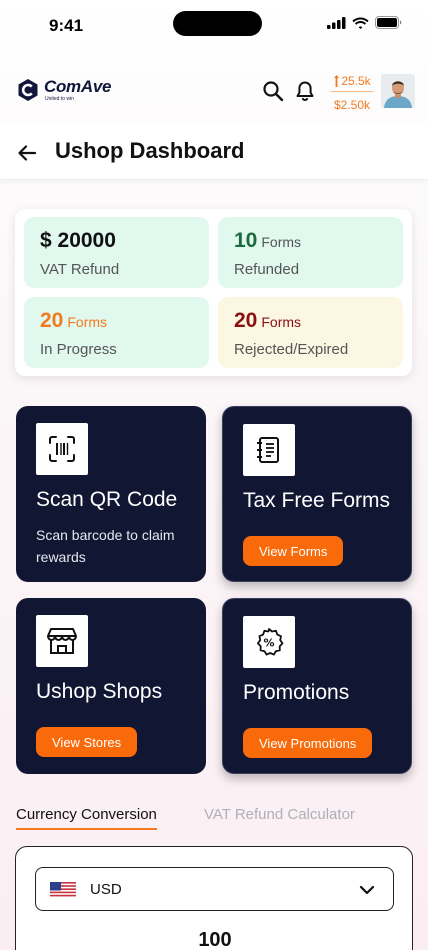 The height and width of the screenshot is (950, 428). Describe the element at coordinates (246, 240) in the screenshot. I see `stat-value: 10` at that location.